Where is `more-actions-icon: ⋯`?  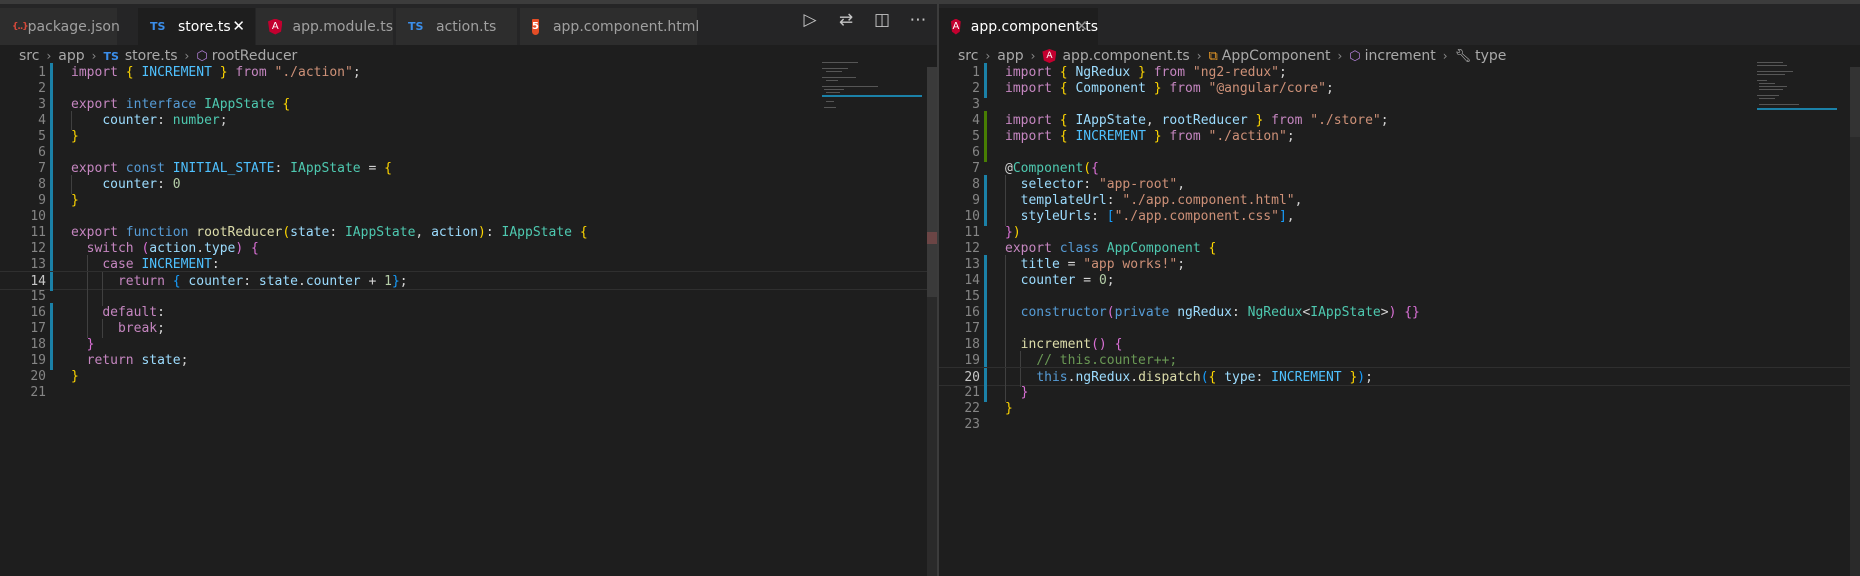 more-actions-icon: ⋯ is located at coordinates (918, 20).